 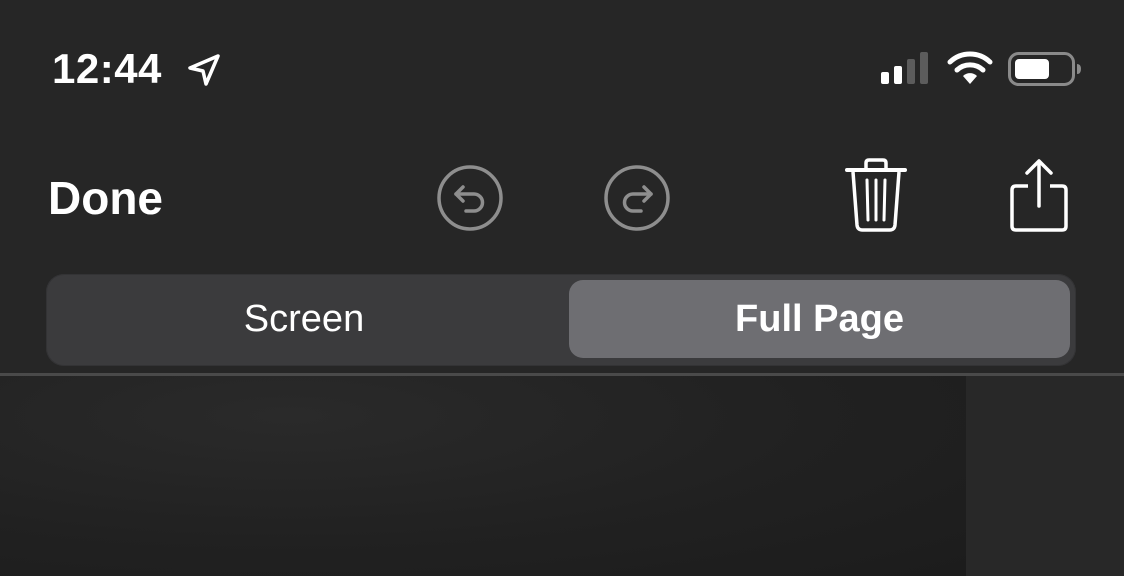 I want to click on status-time: 12:44, so click(x=107, y=68).